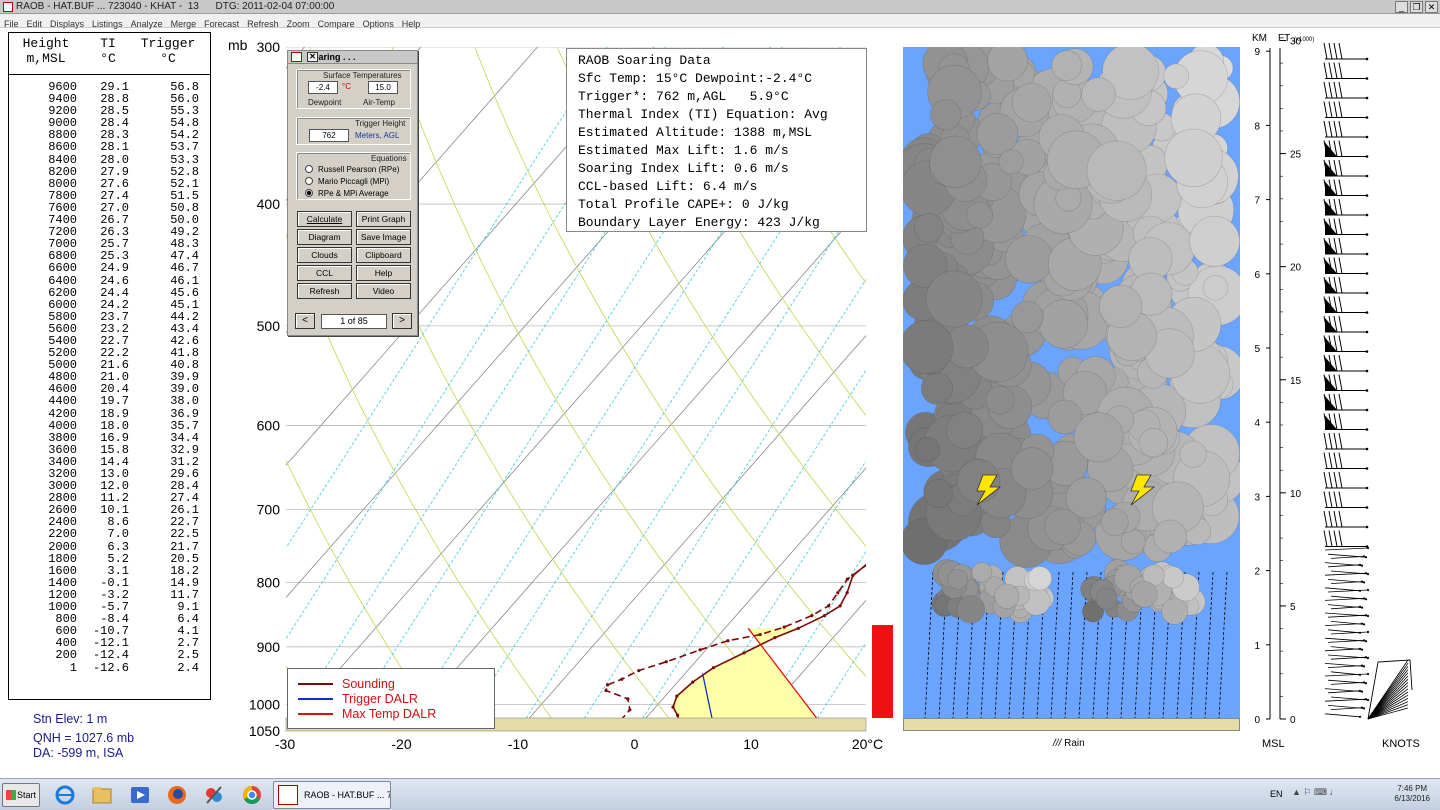 The width and height of the screenshot is (1440, 810). Describe the element at coordinates (184, 159) in the screenshot. I see `cell-trigger: 53.3` at that location.